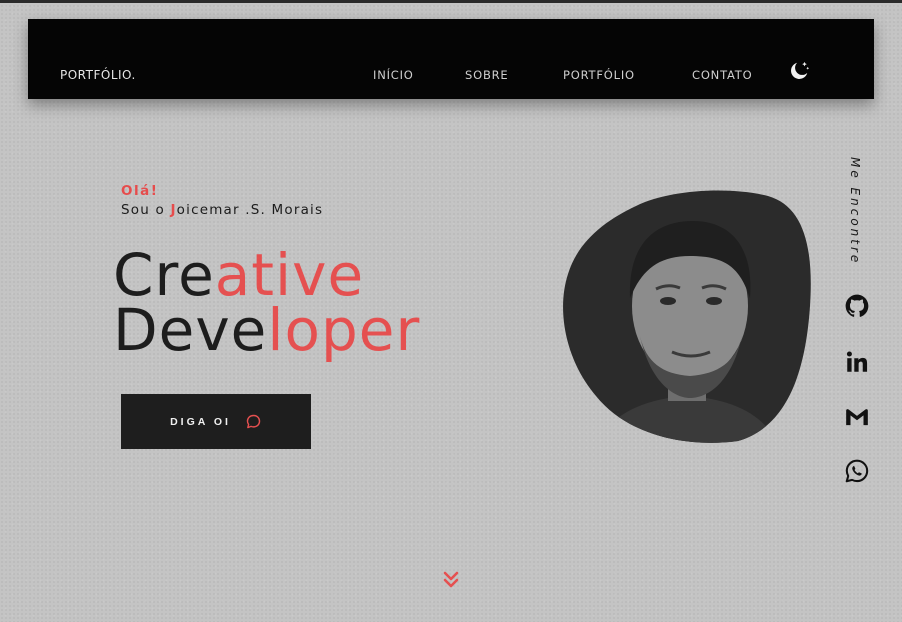  What do you see at coordinates (344, 330) in the screenshot?
I see `headline-developer-red: loper` at bounding box center [344, 330].